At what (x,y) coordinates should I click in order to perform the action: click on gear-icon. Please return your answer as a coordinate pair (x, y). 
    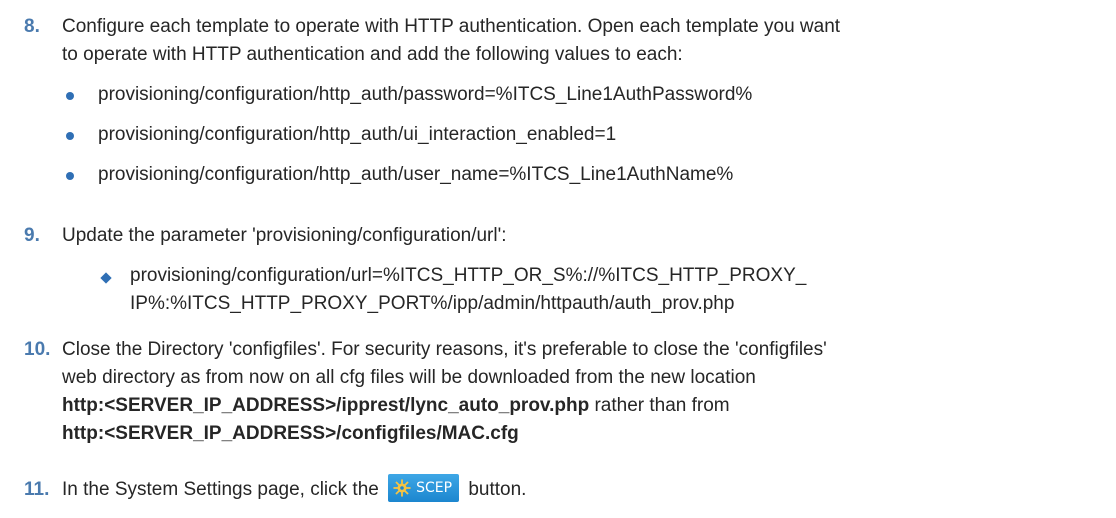
    Looking at the image, I should click on (402, 488).